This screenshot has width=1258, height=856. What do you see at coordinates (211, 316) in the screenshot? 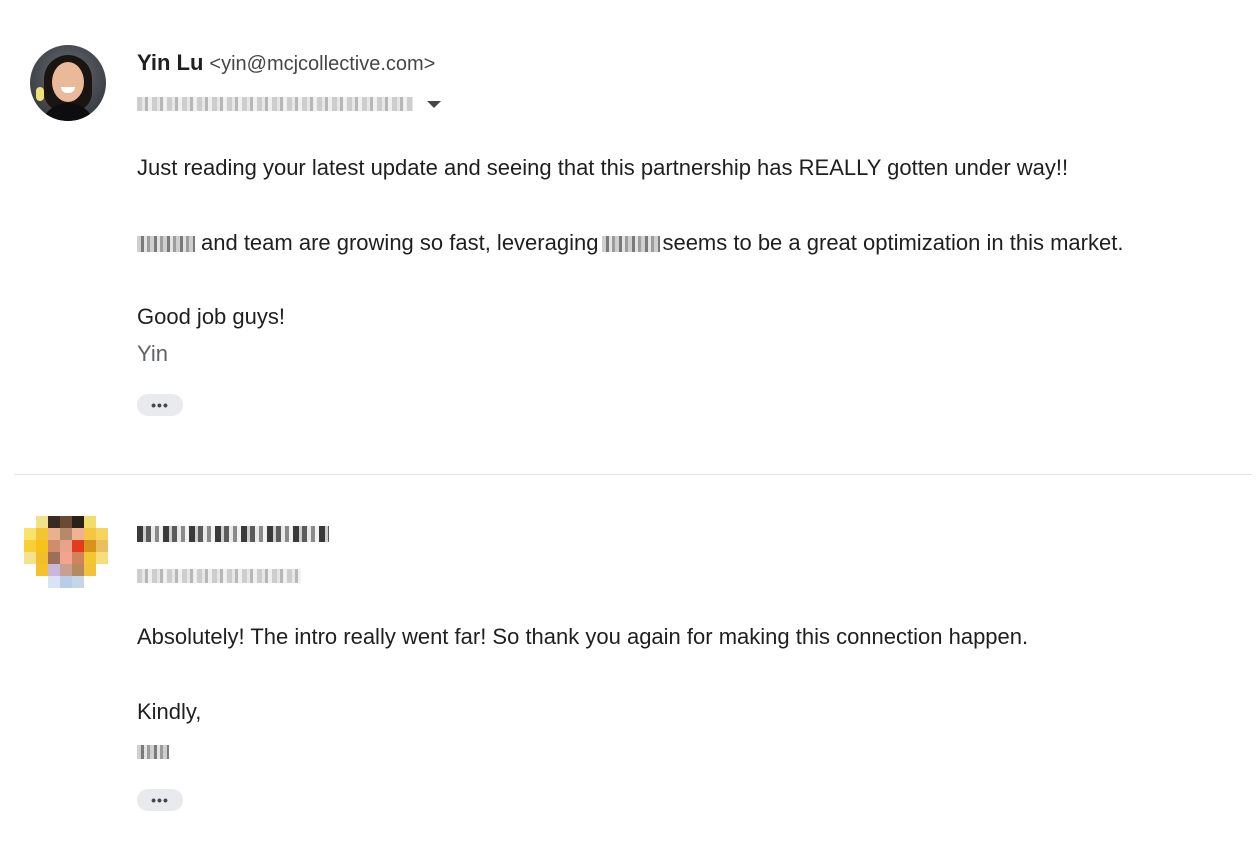
I see `message-body-line: Good job guys!` at bounding box center [211, 316].